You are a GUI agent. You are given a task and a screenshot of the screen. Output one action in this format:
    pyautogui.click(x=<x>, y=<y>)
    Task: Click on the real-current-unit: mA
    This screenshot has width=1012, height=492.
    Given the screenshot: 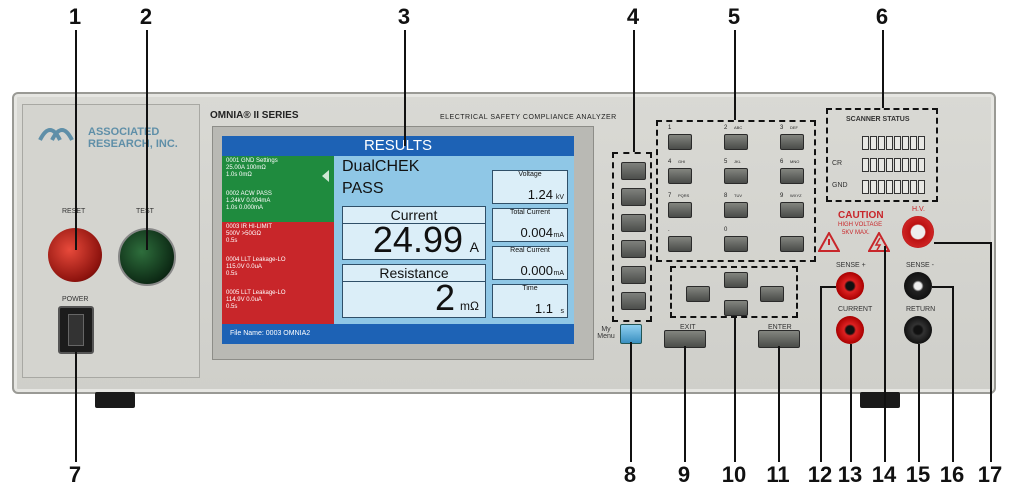 What is the action you would take?
    pyautogui.click(x=559, y=273)
    